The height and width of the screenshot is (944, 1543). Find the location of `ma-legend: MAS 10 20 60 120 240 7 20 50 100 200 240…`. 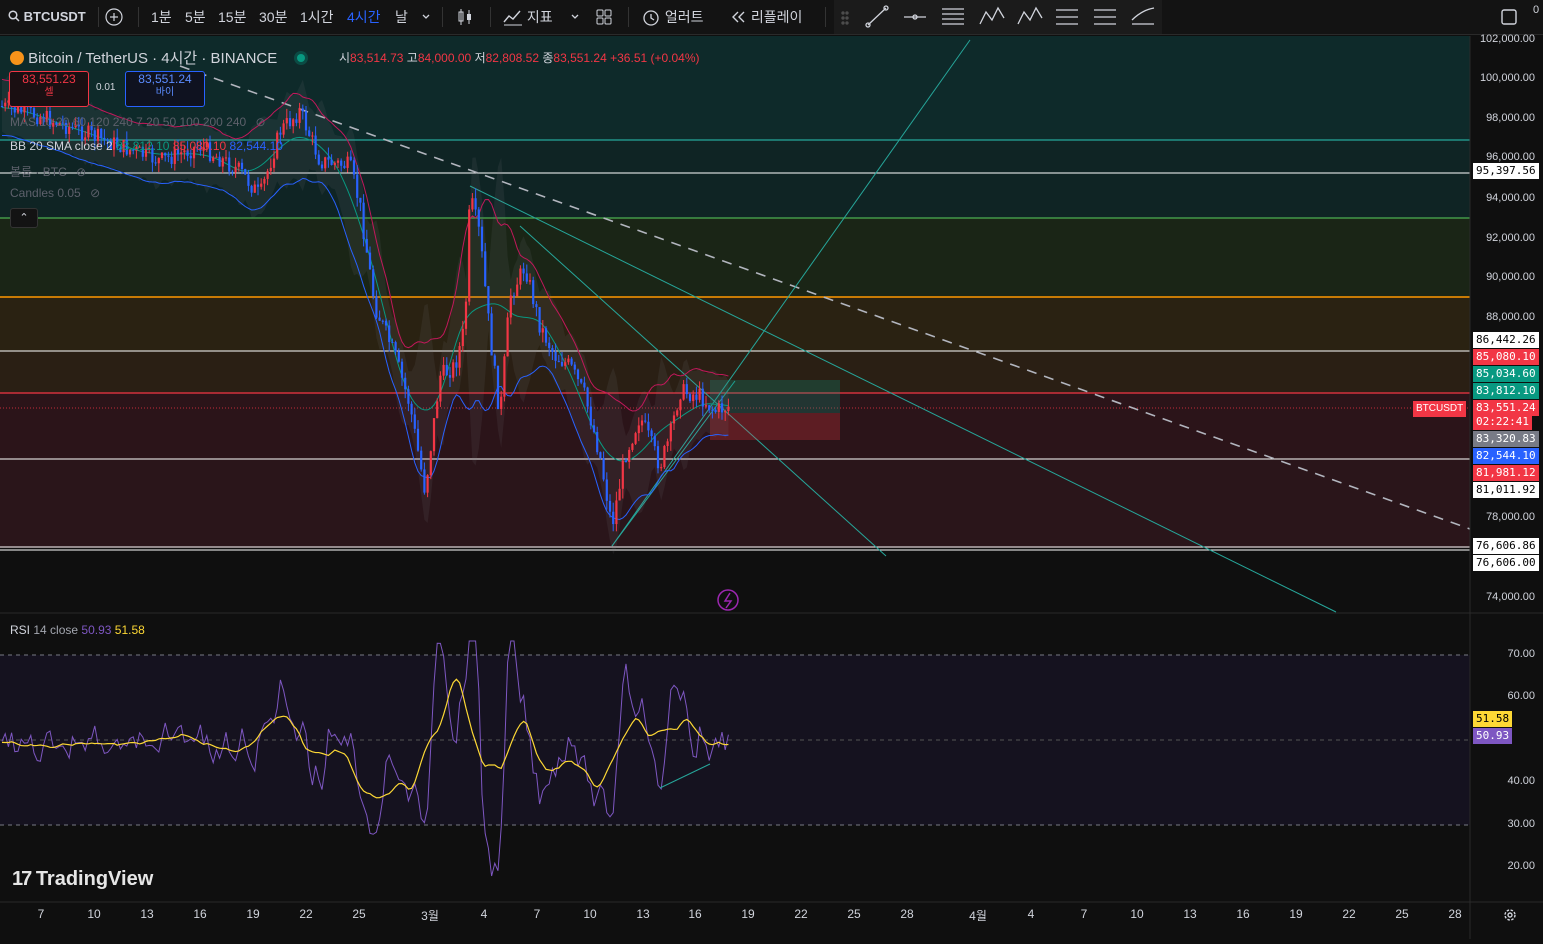

ma-legend: MAS 10 20 60 120 240 7 20 50 100 200 240… is located at coordinates (138, 122).